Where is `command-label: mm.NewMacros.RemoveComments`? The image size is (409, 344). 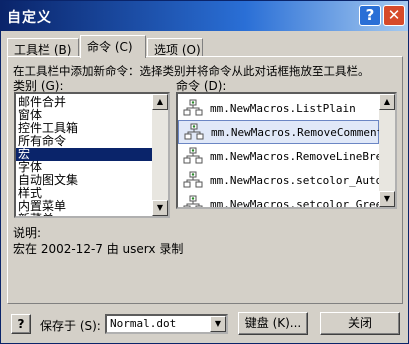
command-label: mm.NewMacros.RemoveComments is located at coordinates (300, 132).